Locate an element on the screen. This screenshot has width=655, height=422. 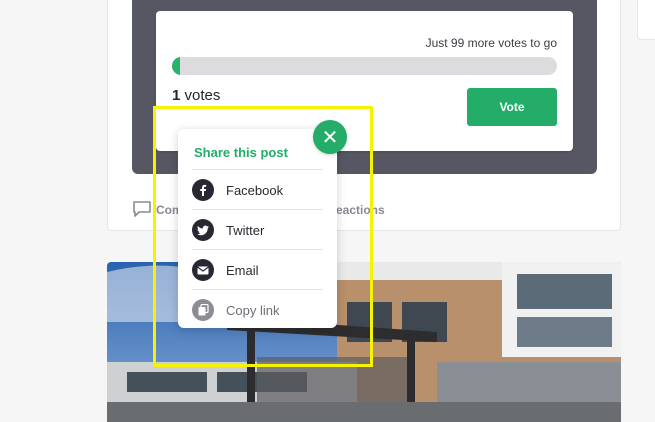
votes-remaining-text: Just 99 more votes to go is located at coordinates (491, 43).